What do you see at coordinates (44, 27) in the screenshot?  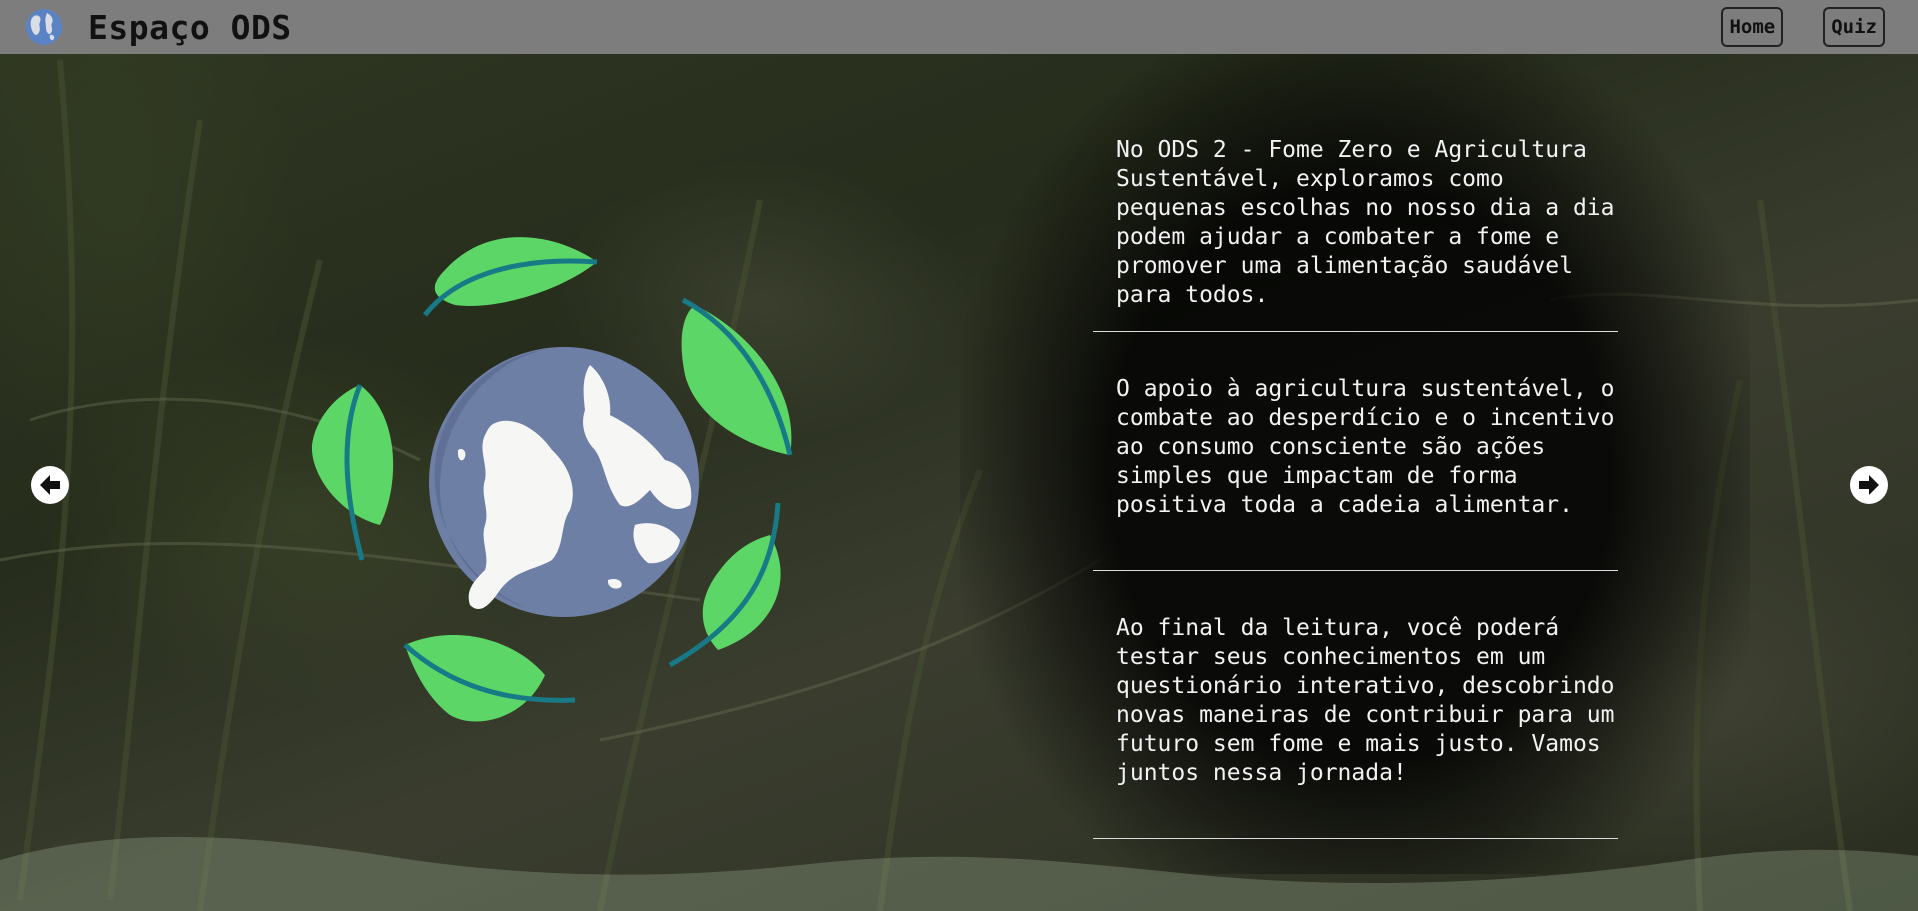 I see `globe-icon` at bounding box center [44, 27].